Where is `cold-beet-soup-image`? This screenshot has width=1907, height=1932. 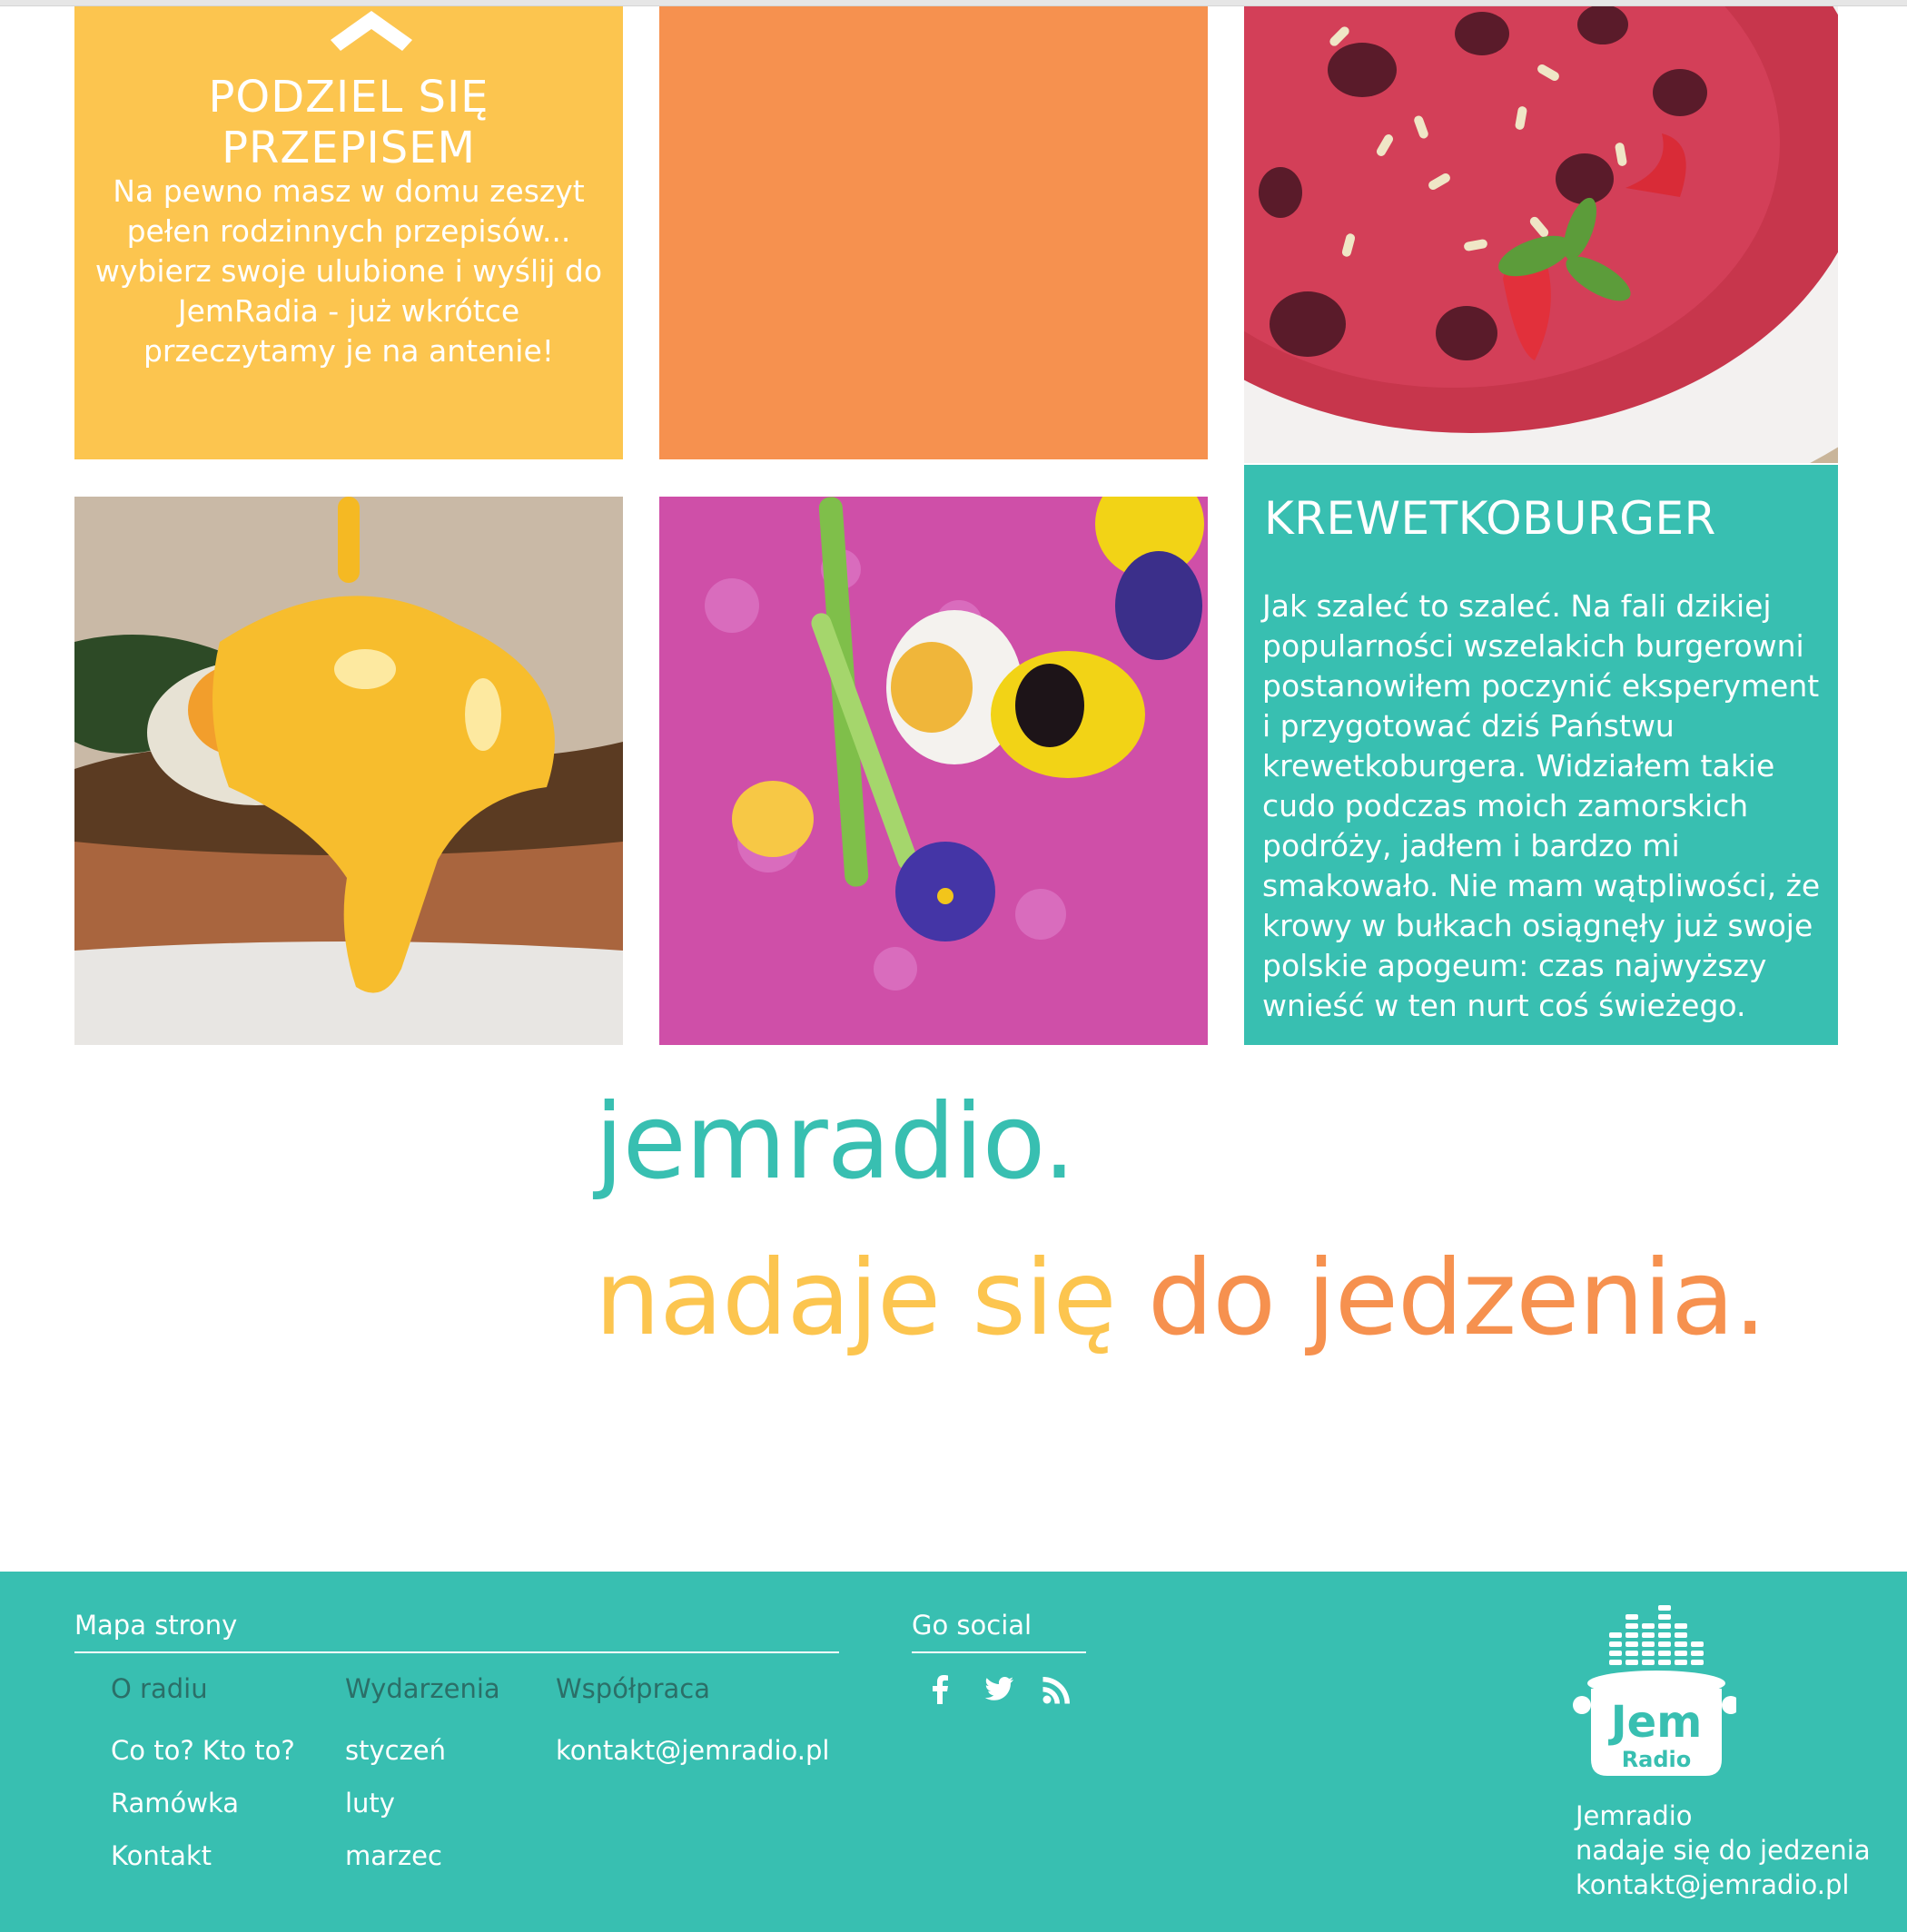
cold-beet-soup-image is located at coordinates (933, 771).